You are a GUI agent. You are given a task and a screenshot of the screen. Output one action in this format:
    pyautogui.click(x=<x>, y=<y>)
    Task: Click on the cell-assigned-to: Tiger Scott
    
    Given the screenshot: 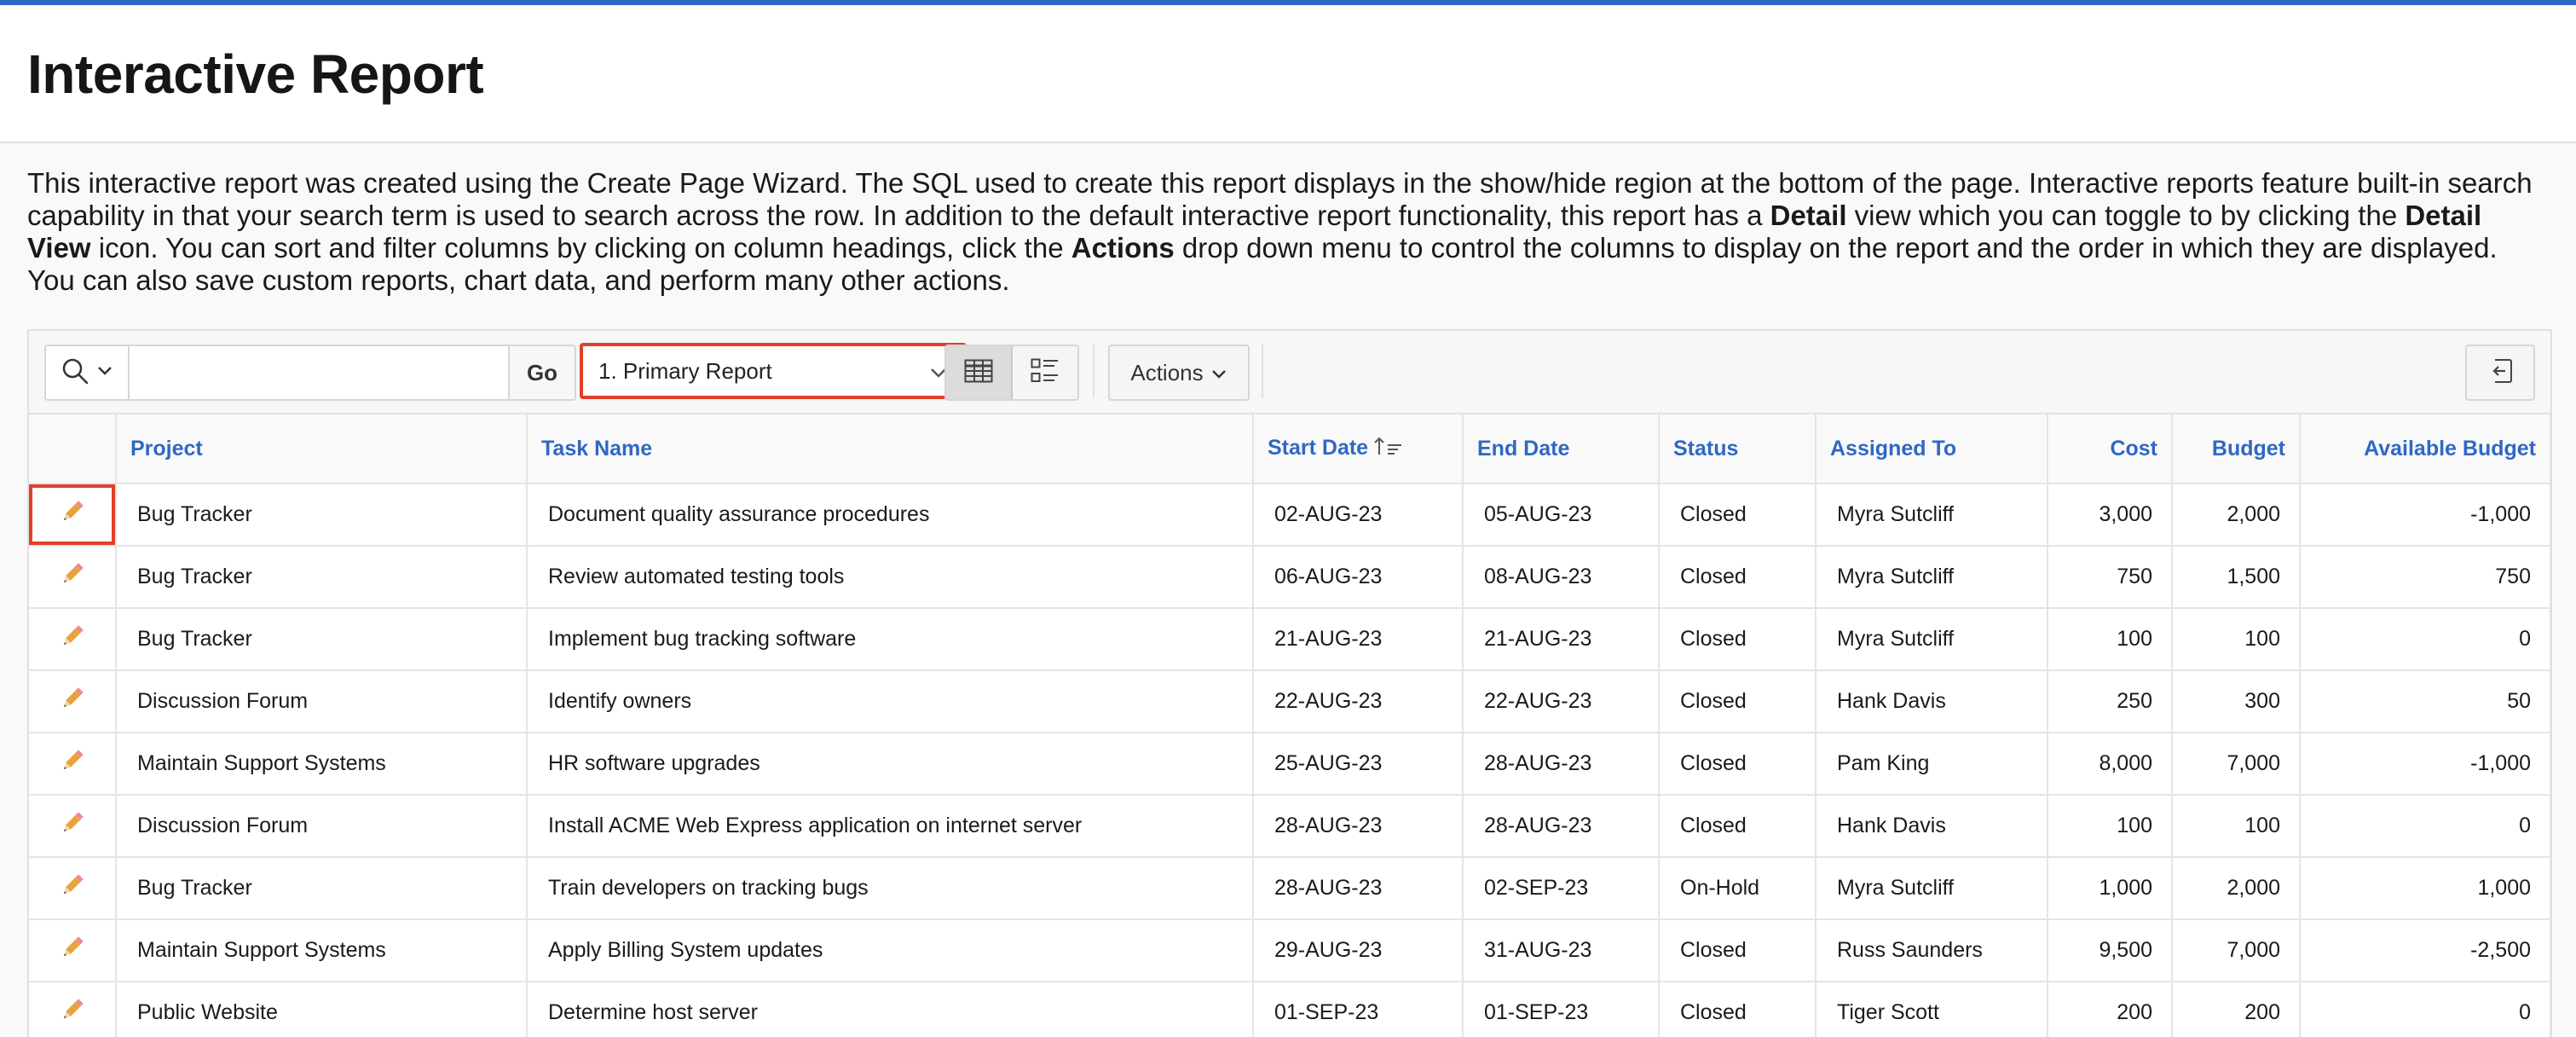 What is the action you would take?
    pyautogui.click(x=1932, y=1009)
    